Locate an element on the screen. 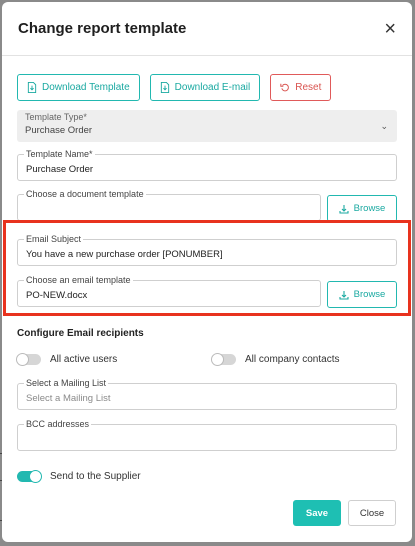  document-template-row: Choose a document template Browse is located at coordinates (207, 205).